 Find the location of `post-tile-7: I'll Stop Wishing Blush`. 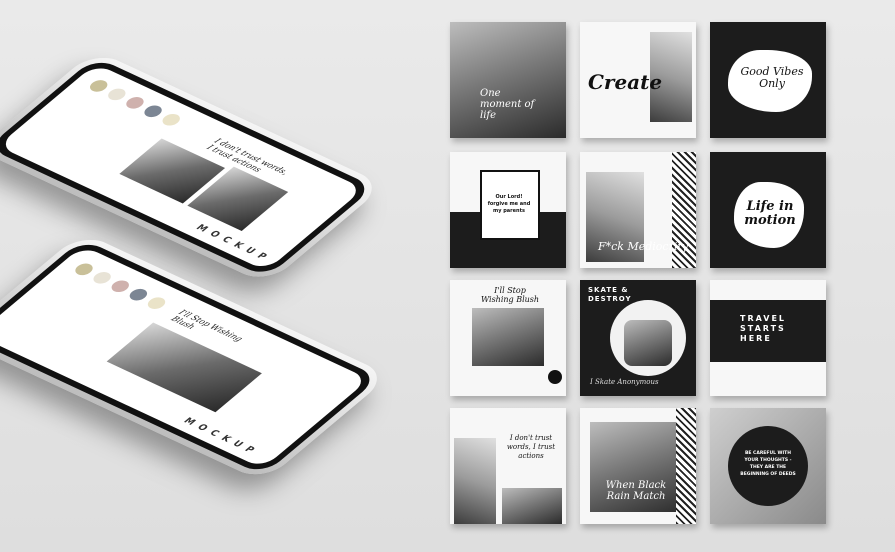

post-tile-7: I'll Stop Wishing Blush is located at coordinates (508, 338).